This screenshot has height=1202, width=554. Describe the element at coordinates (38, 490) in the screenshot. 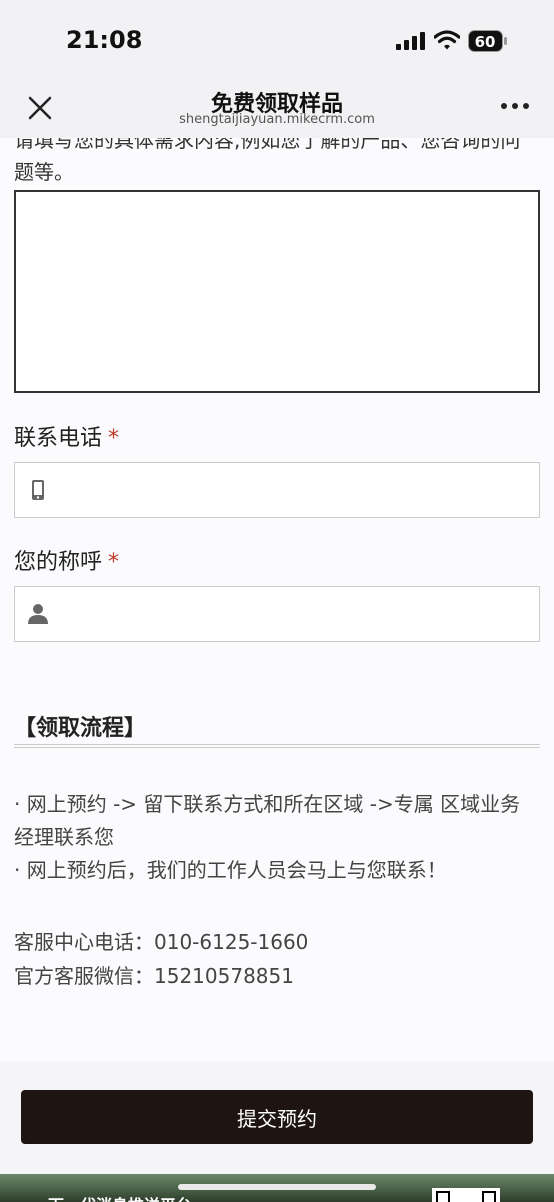

I see `mobile-phone-icon` at that location.